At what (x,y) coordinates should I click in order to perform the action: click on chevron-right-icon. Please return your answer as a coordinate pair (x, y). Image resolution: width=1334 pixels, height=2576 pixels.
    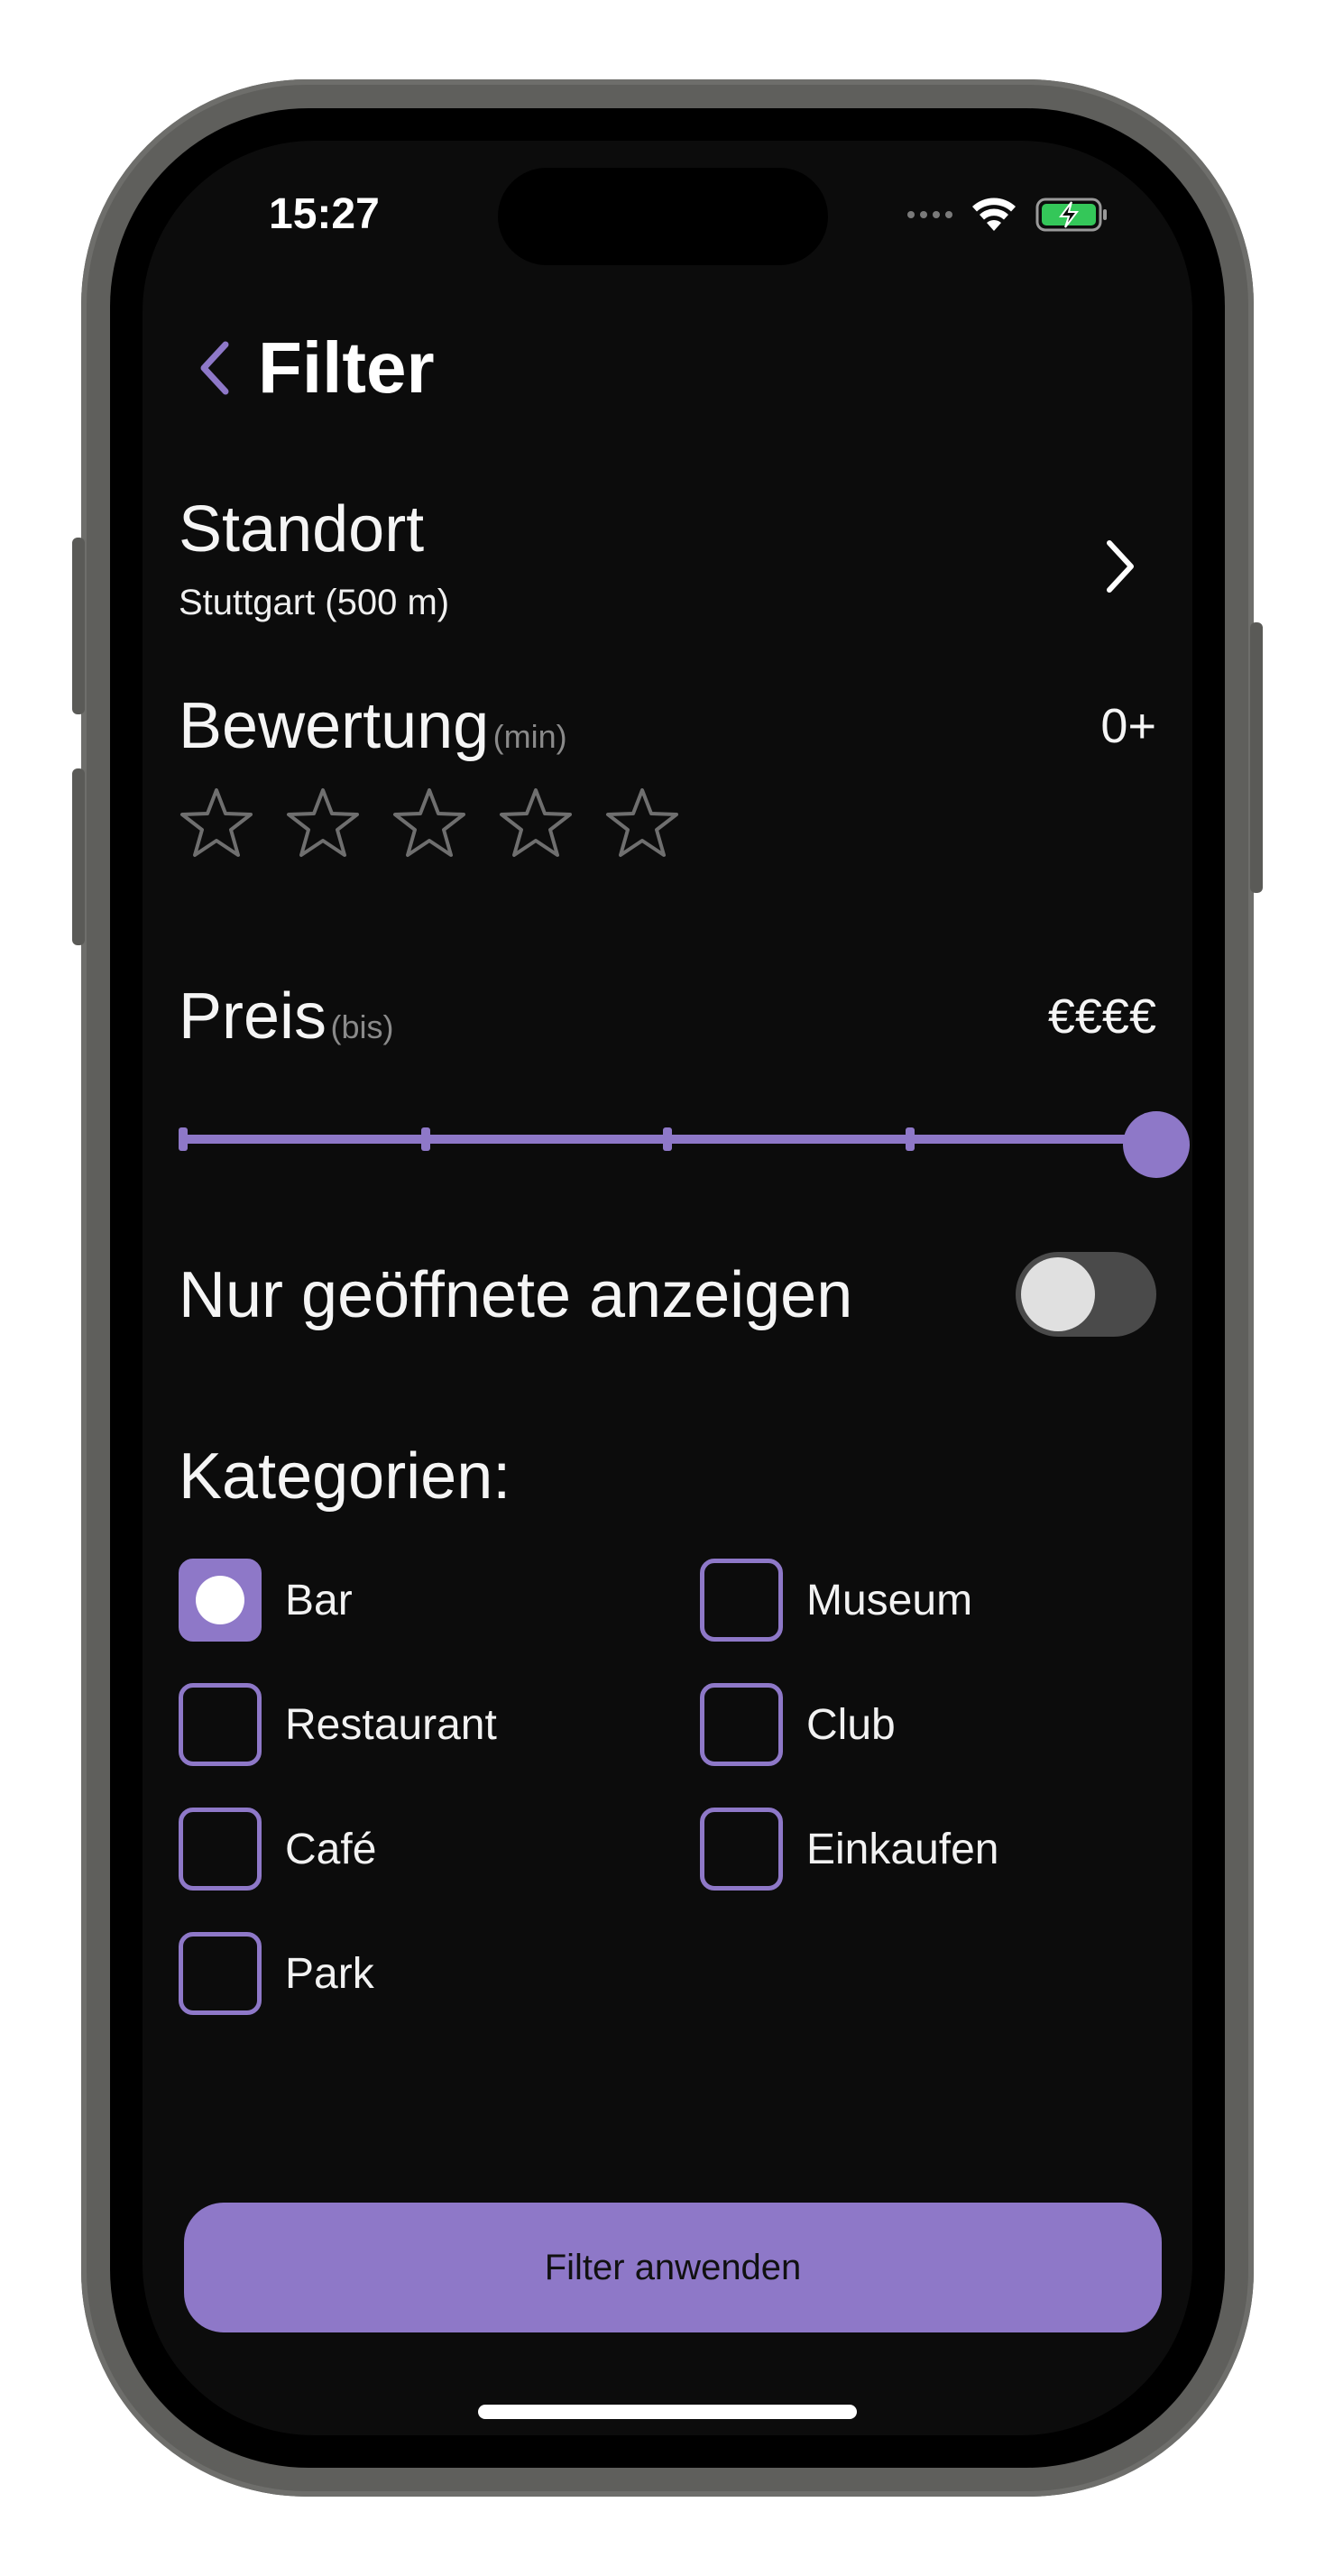
    Looking at the image, I should click on (1120, 566).